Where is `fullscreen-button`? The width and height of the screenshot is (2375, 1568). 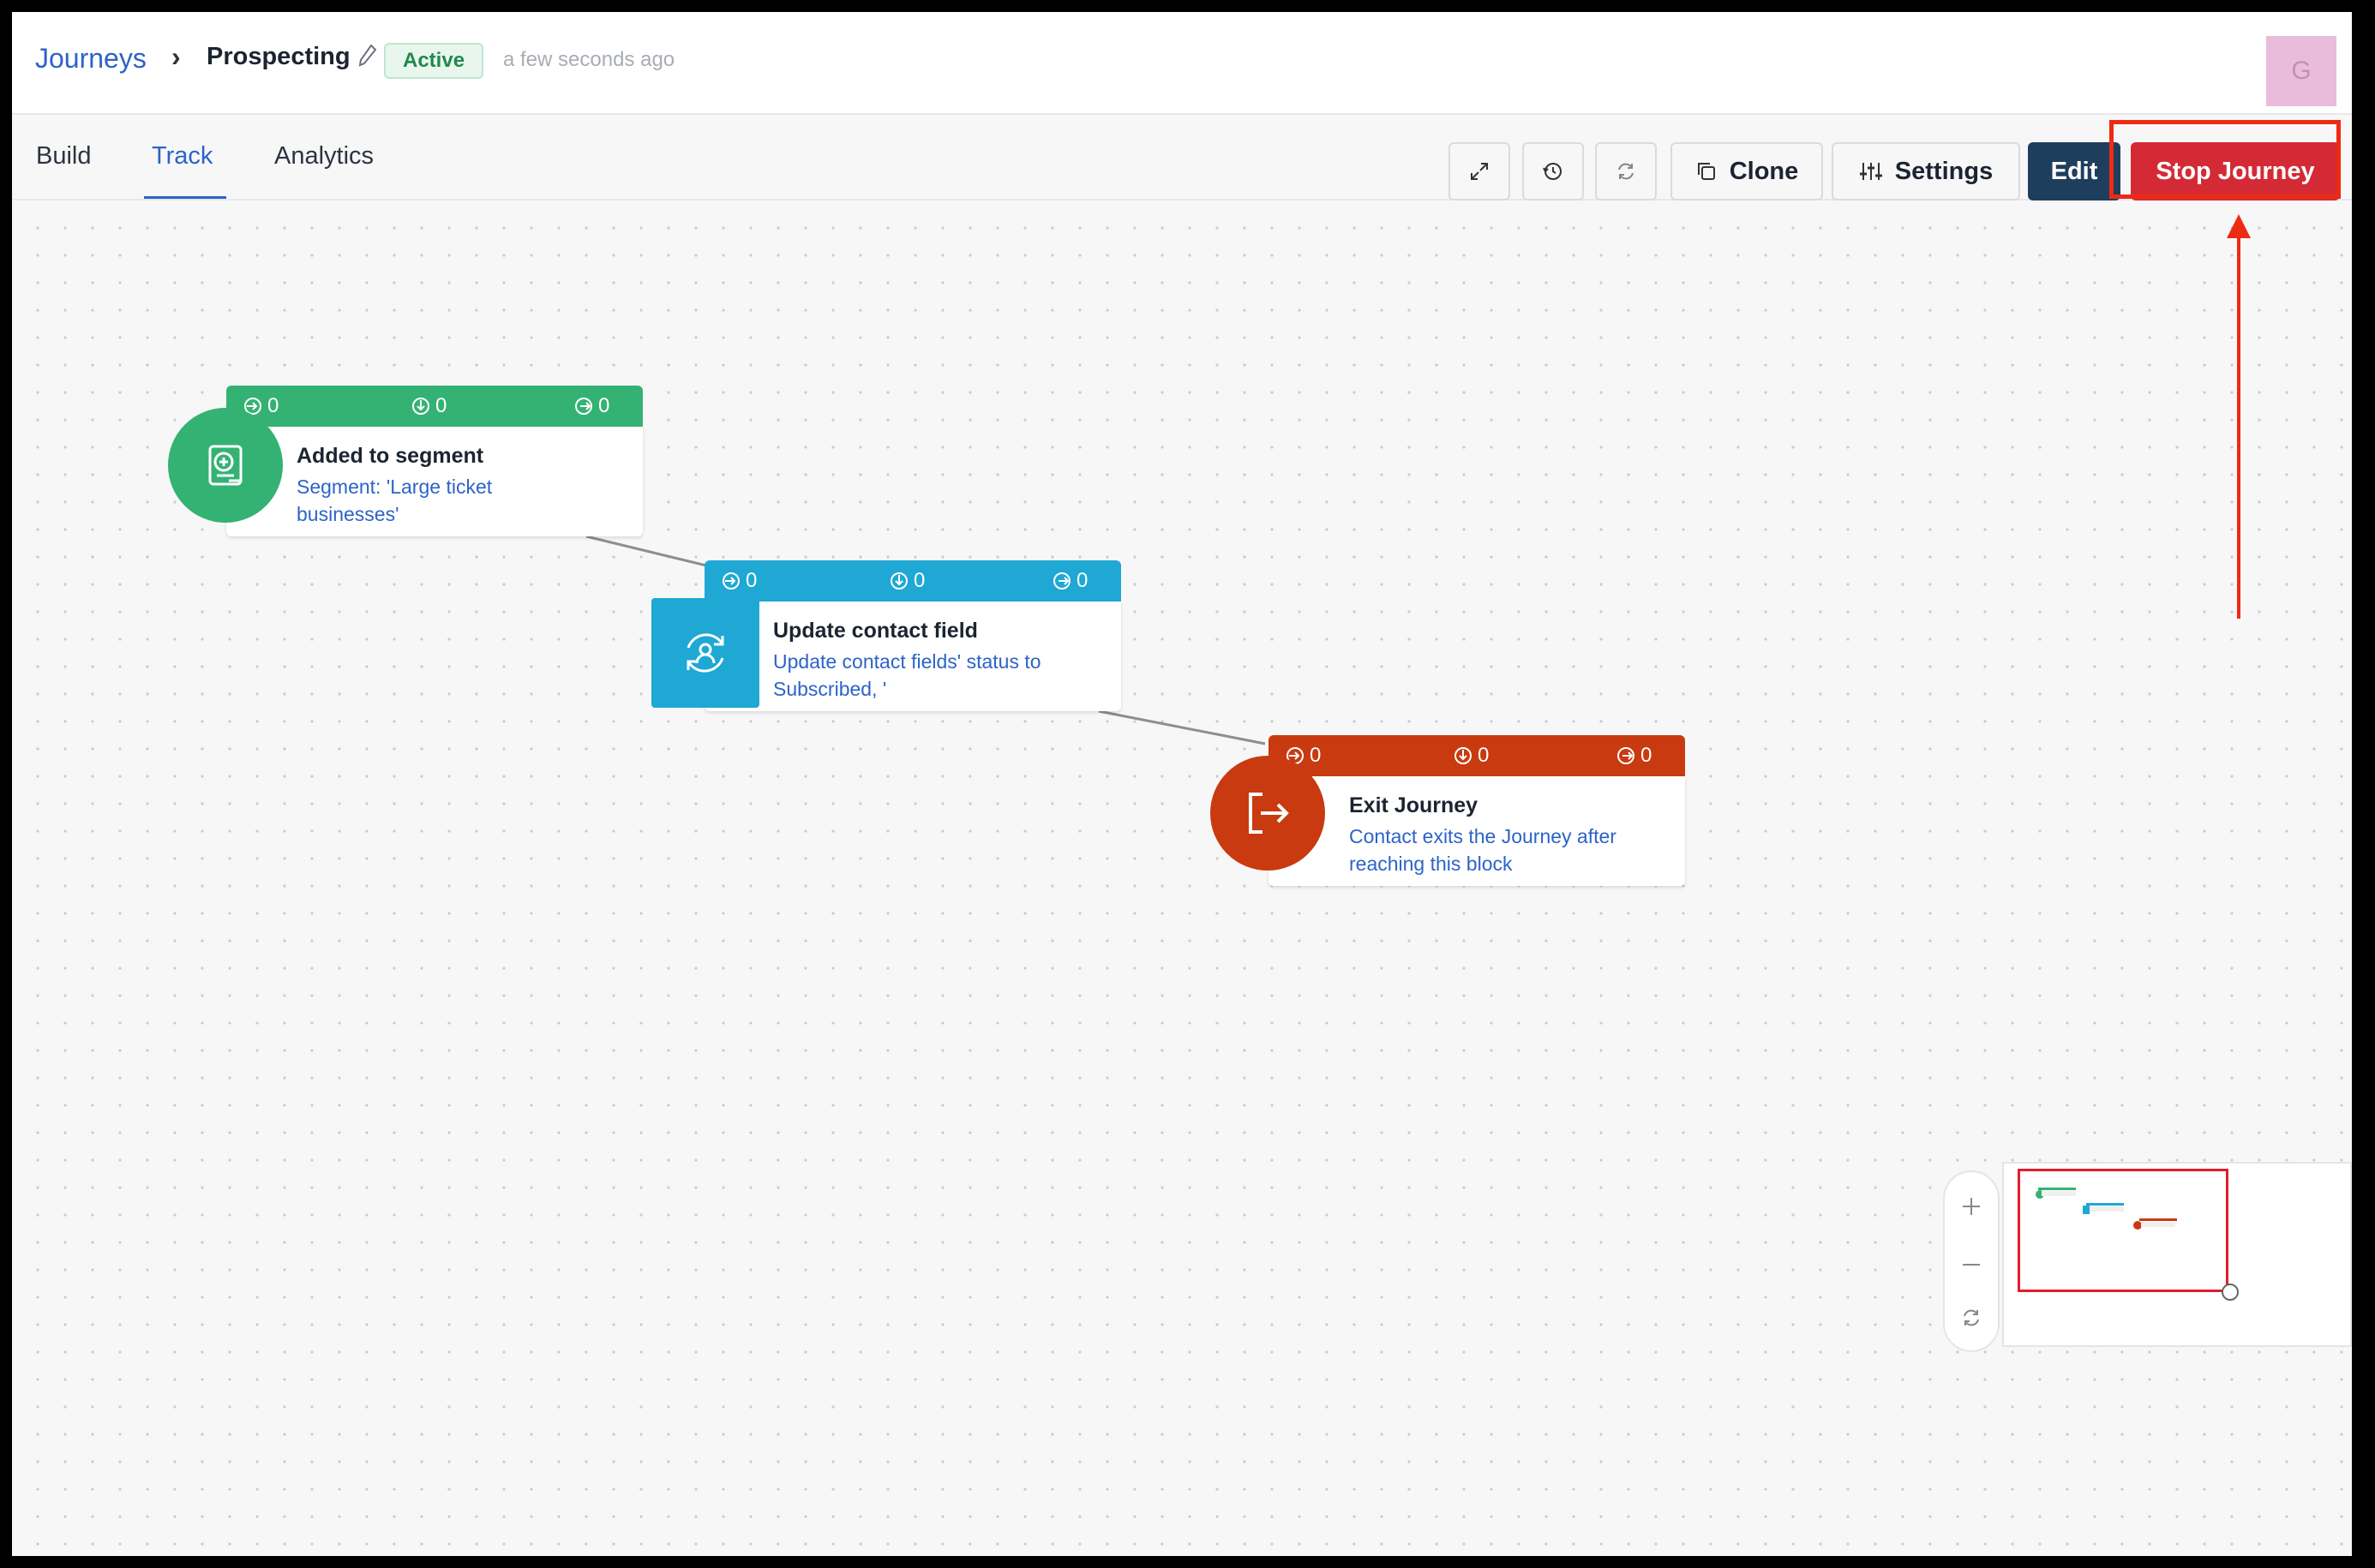
fullscreen-button is located at coordinates (1479, 171).